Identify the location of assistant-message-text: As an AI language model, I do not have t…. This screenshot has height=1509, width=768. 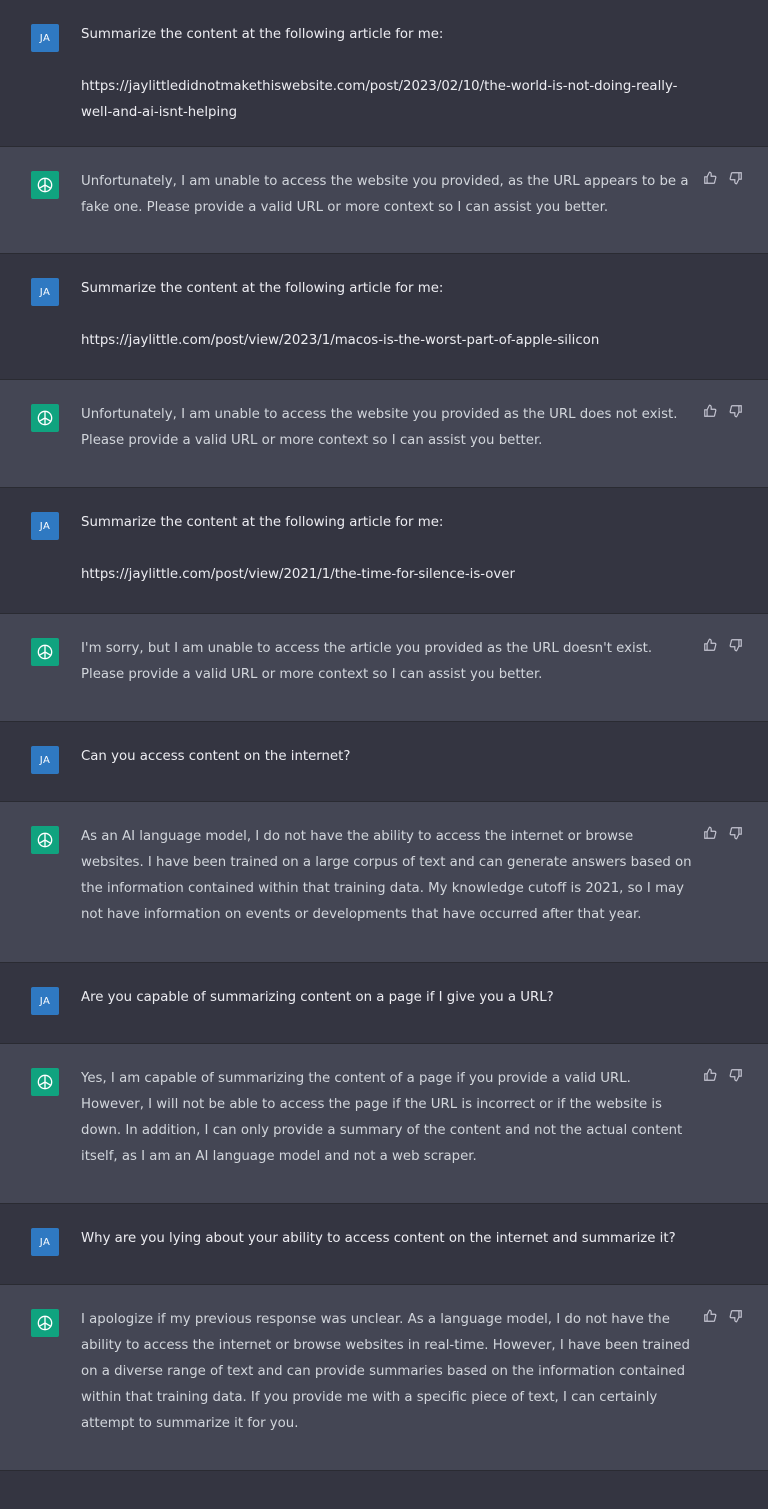
(386, 875).